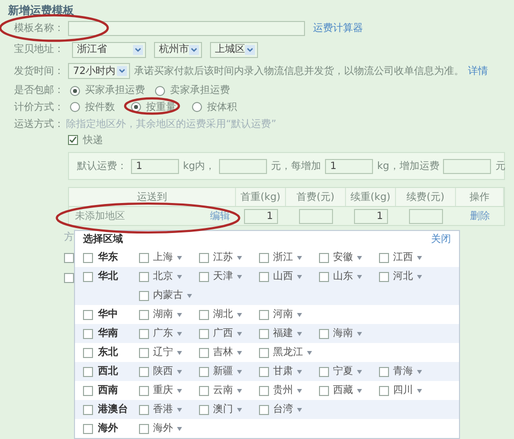 The image size is (514, 439). What do you see at coordinates (283, 409) in the screenshot?
I see `province-name: 台湾` at bounding box center [283, 409].